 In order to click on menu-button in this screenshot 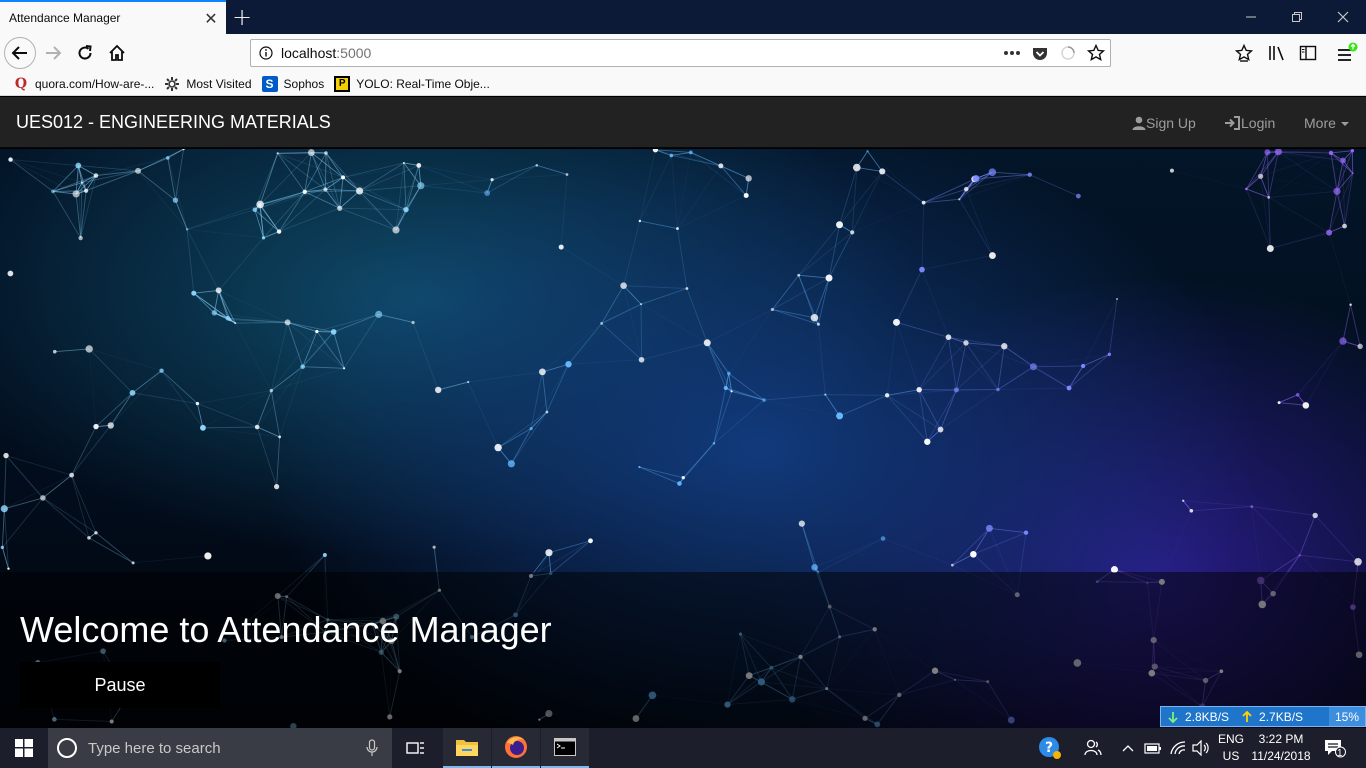, I will do `click(1347, 53)`.